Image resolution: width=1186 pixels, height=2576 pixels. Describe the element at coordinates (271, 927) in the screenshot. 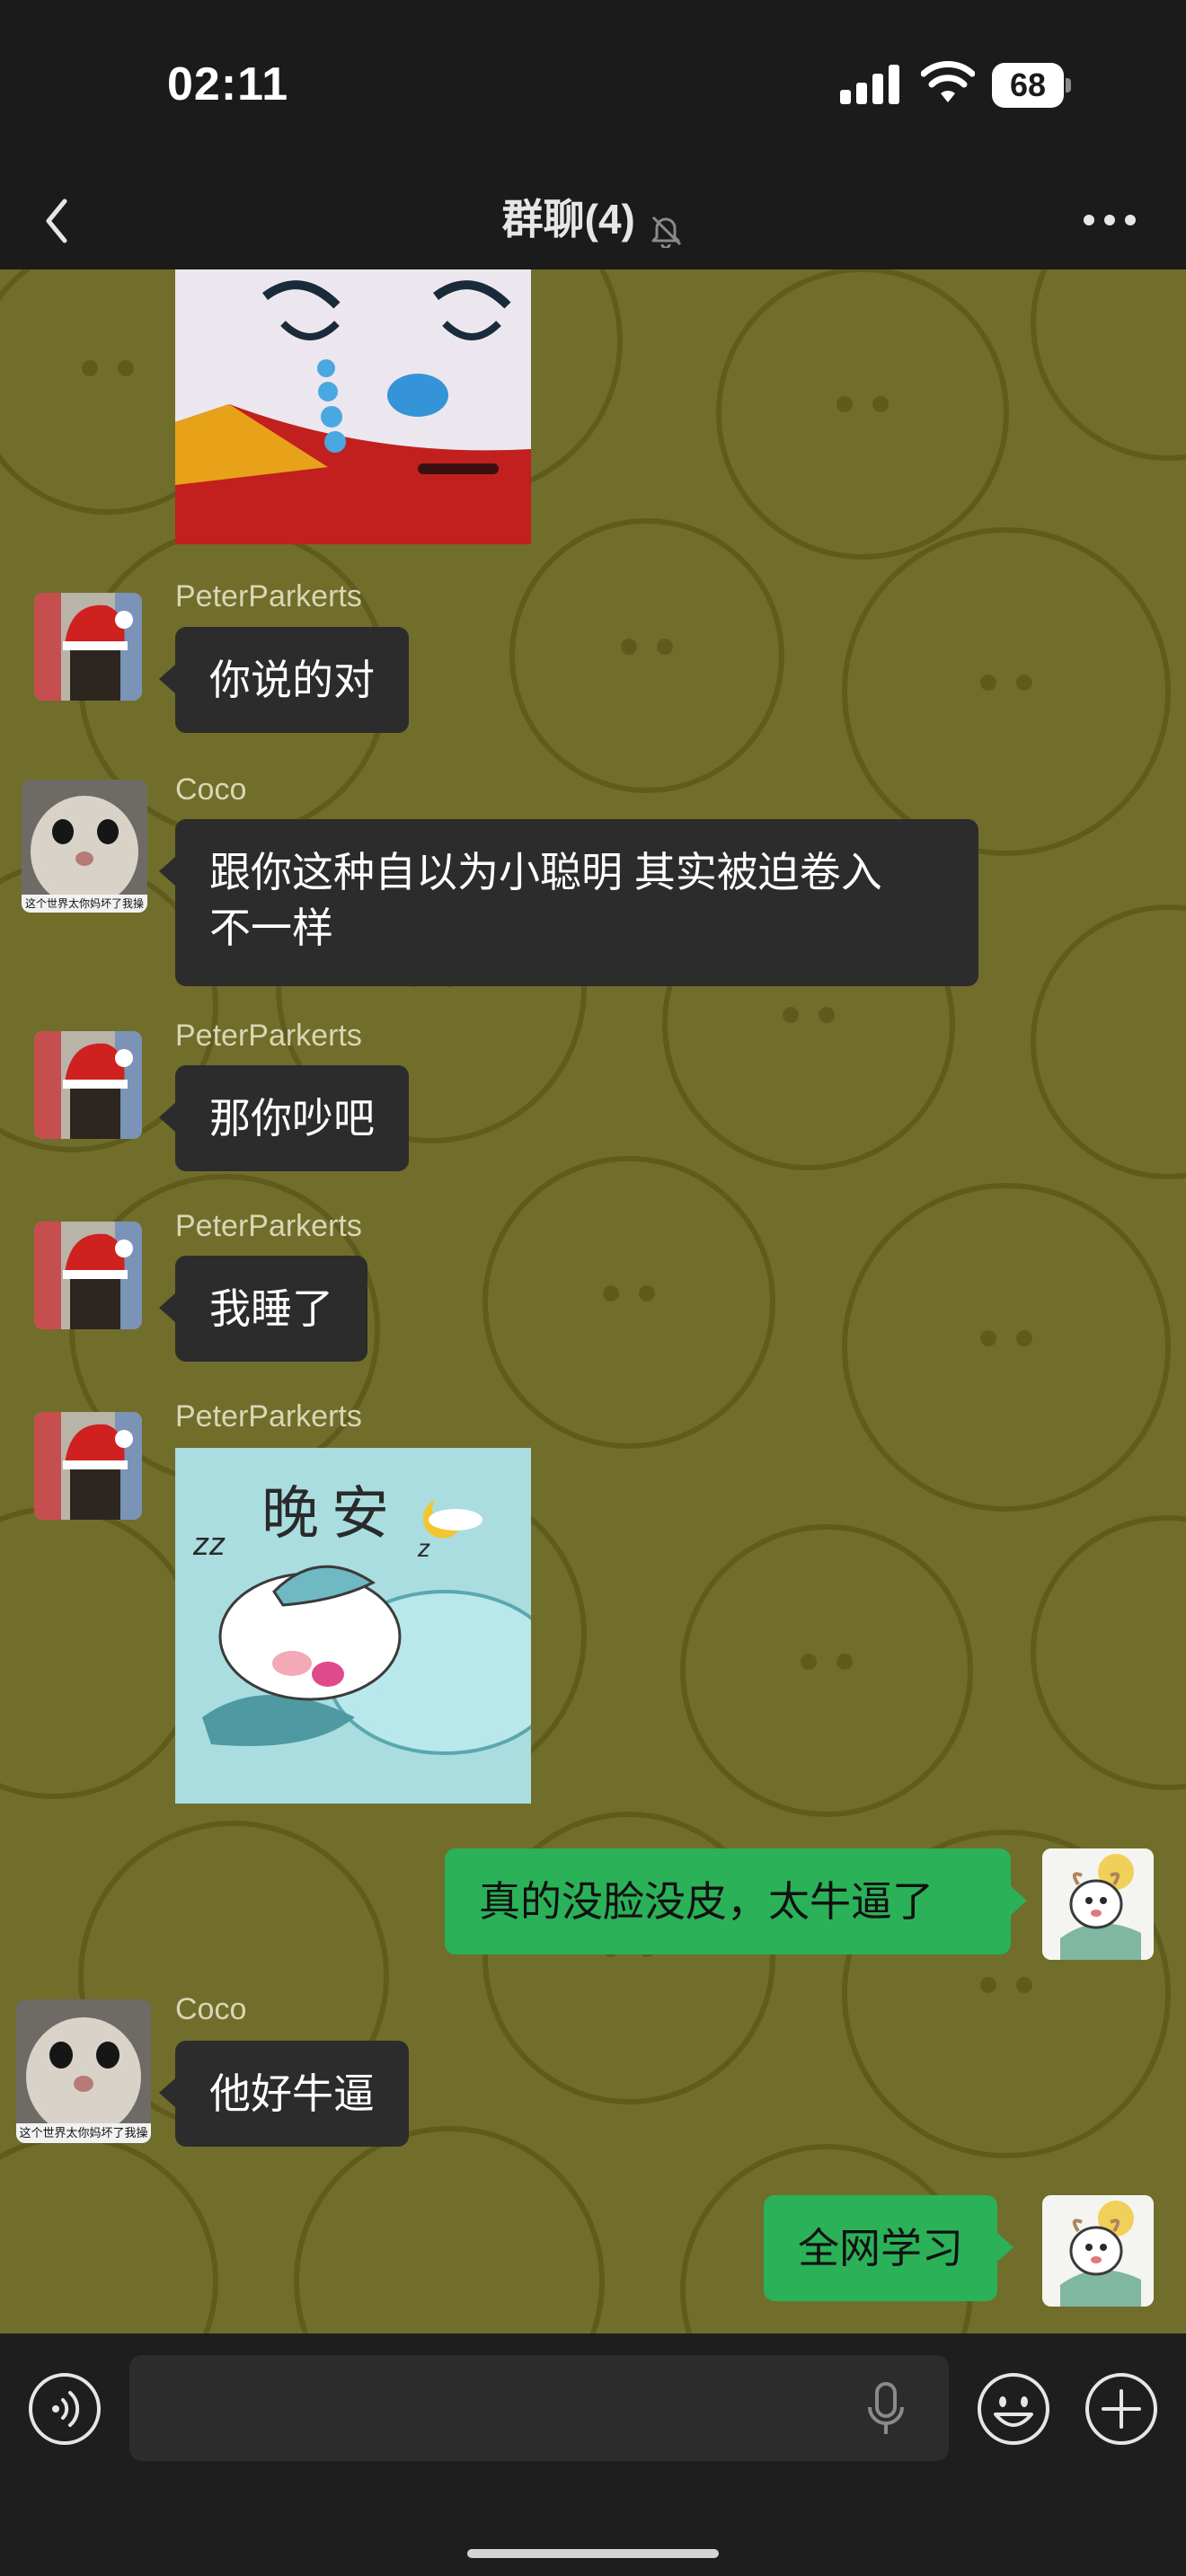

I see `message-text-line: 不一样` at that location.